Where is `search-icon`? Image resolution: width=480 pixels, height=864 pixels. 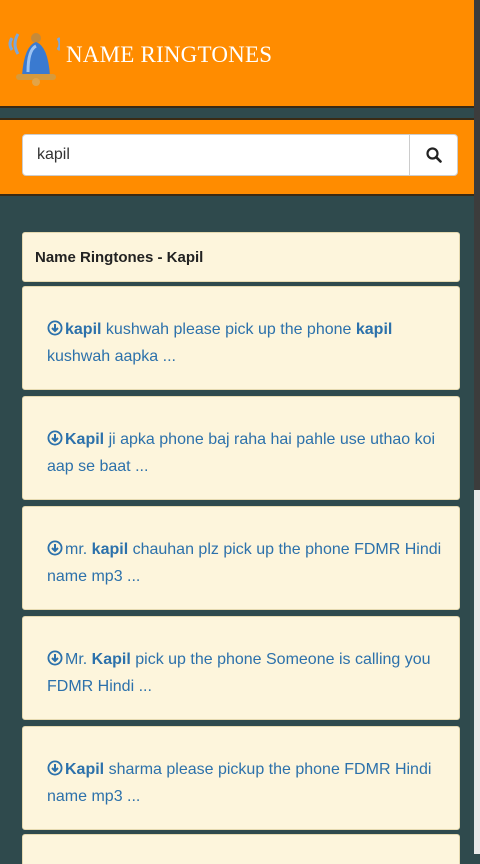 search-icon is located at coordinates (433, 155).